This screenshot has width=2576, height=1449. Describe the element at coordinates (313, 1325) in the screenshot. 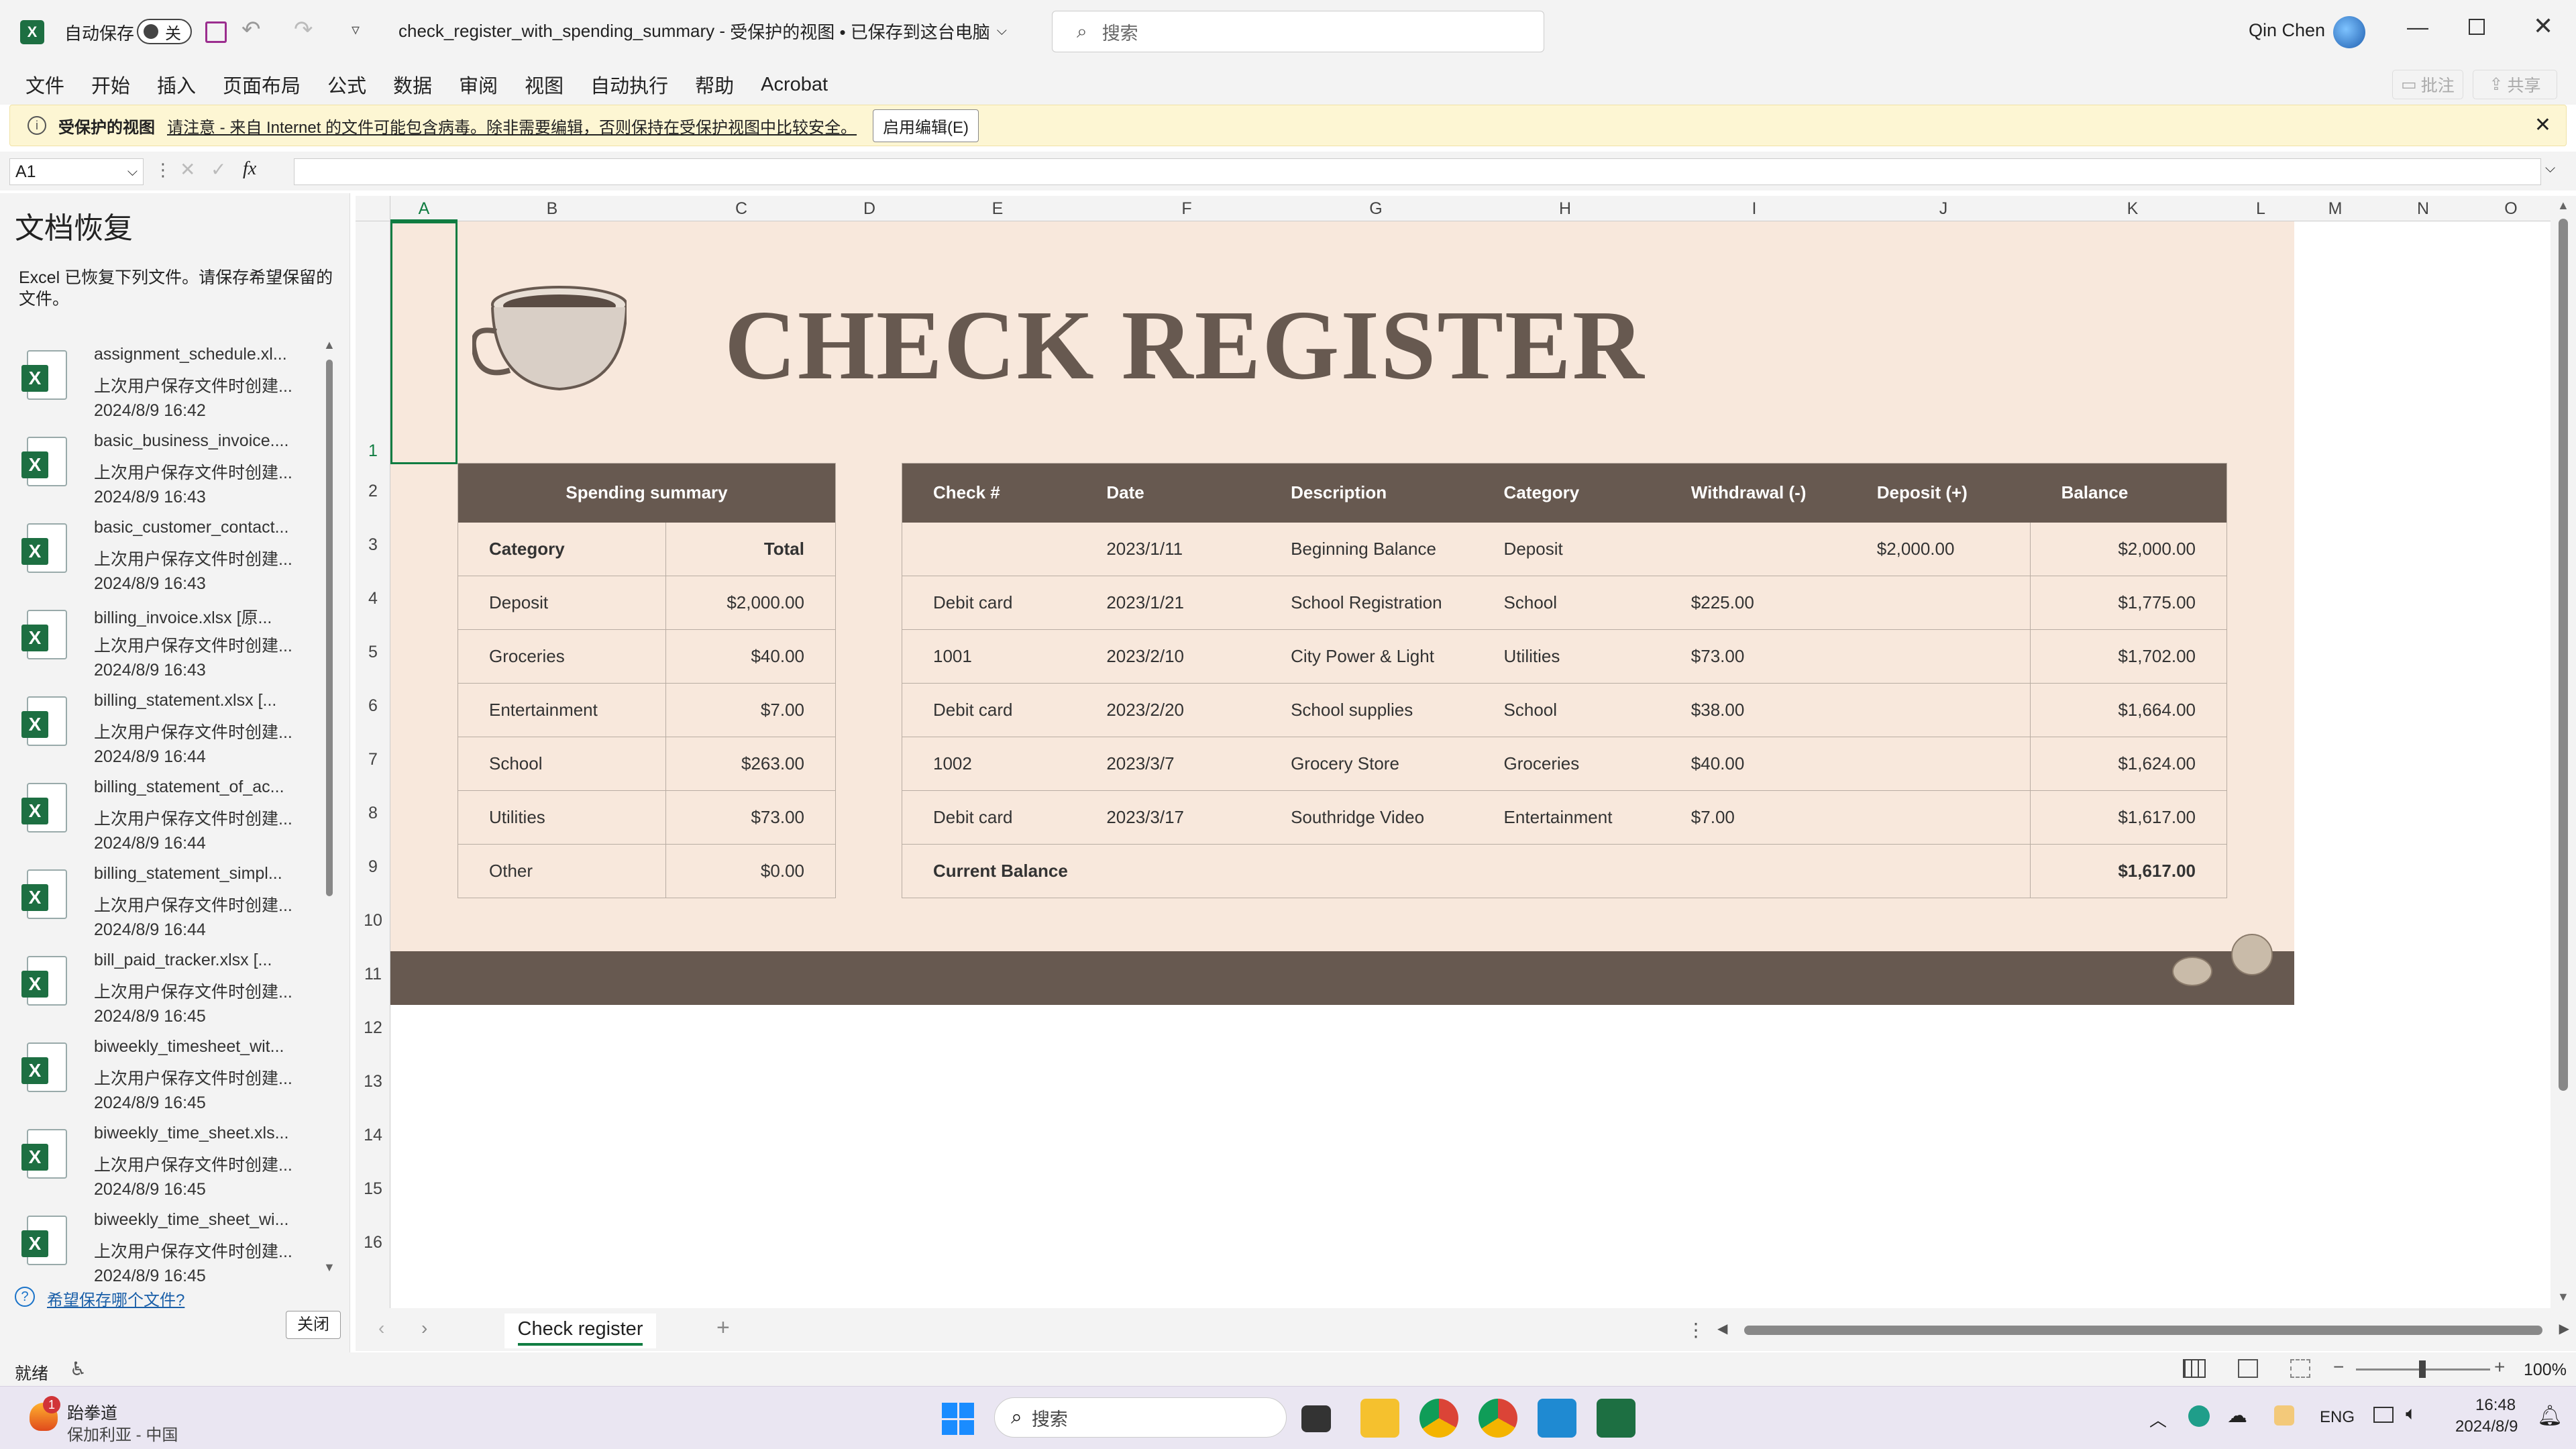

I see `recovery-close-button: 关闭` at that location.